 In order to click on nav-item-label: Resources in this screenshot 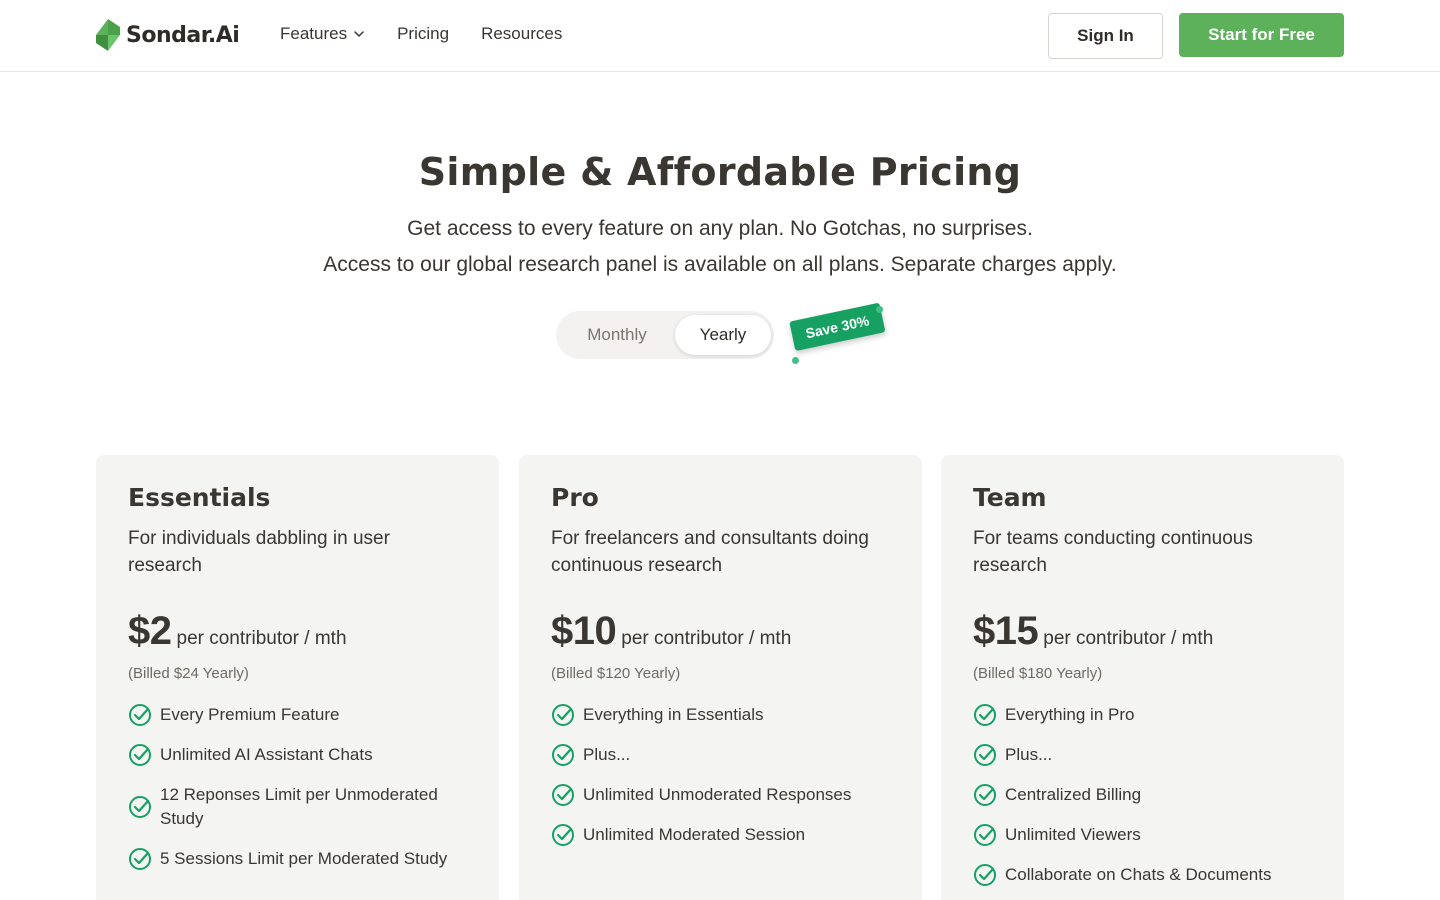, I will do `click(522, 33)`.